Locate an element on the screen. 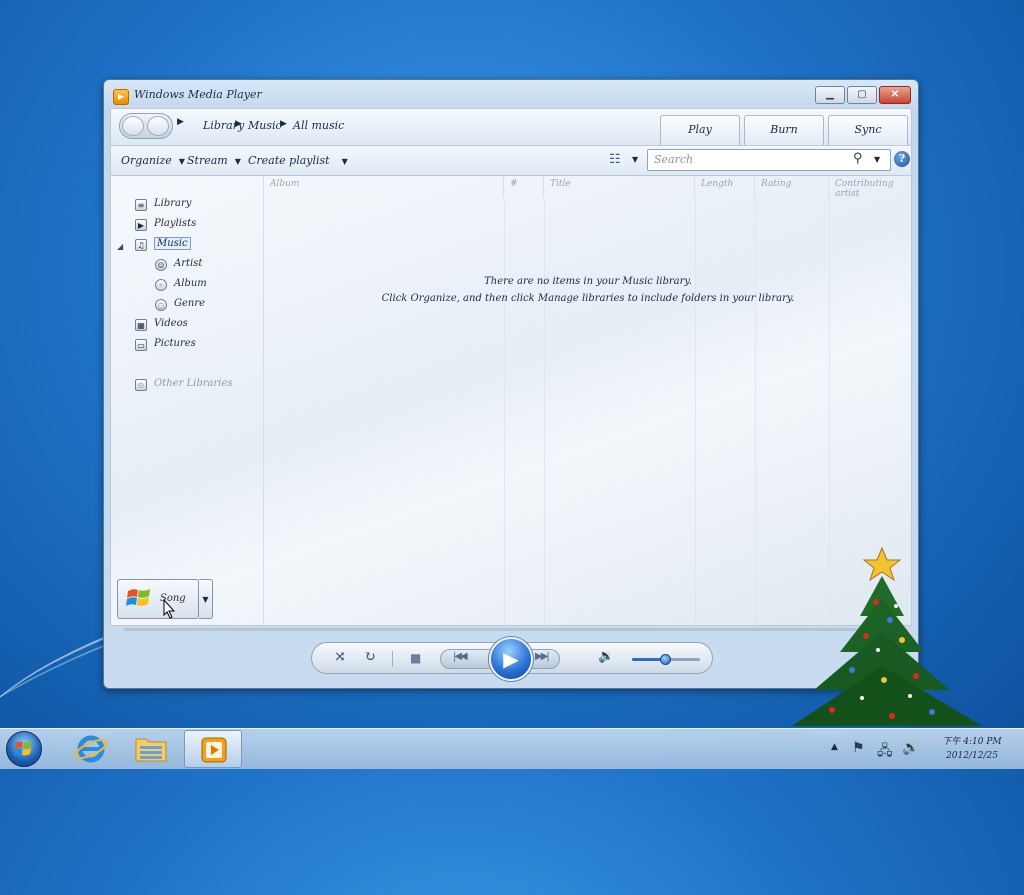 Image resolution: width=1024 pixels, height=895 pixels. start-button is located at coordinates (24, 749).